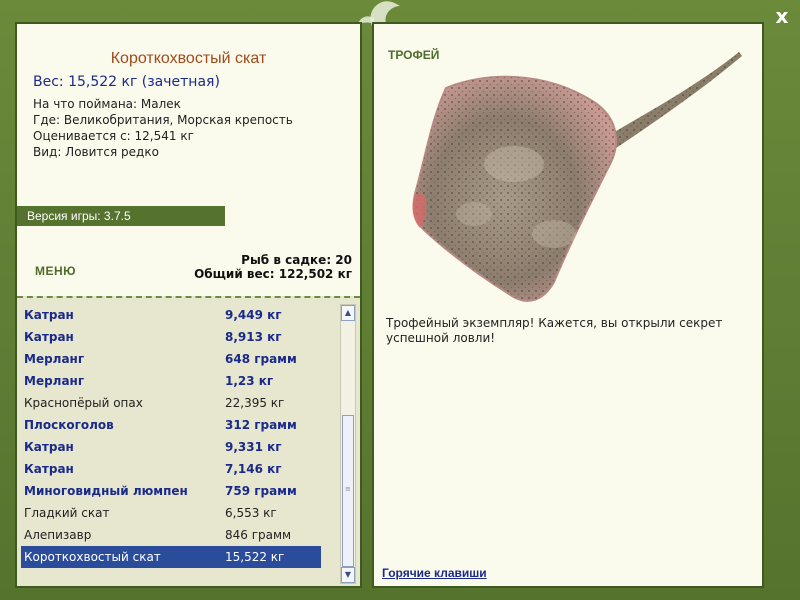 The image size is (800, 600). Describe the element at coordinates (171, 359) in the screenshot. I see `catch-row: Мерланг 648 грамм` at that location.